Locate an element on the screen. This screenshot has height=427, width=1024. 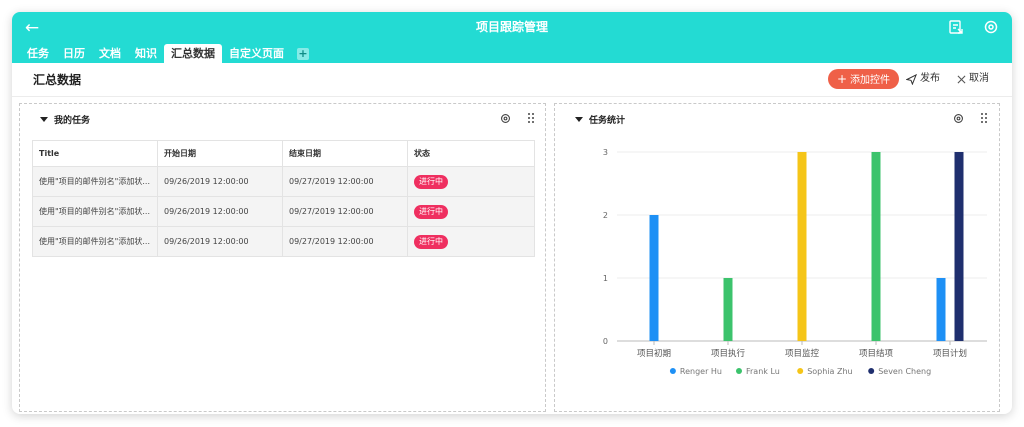
legend-label: Seven Cheng is located at coordinates (904, 371).